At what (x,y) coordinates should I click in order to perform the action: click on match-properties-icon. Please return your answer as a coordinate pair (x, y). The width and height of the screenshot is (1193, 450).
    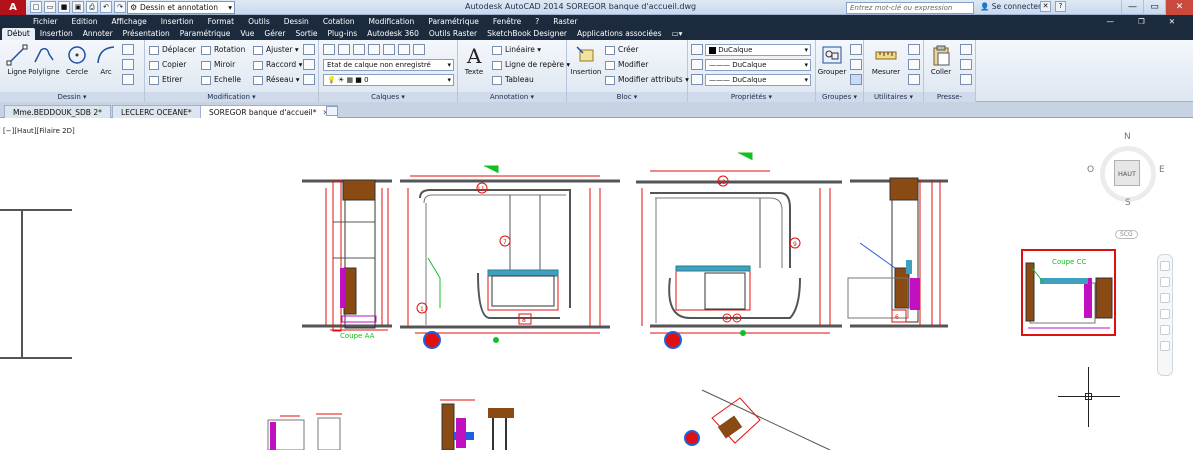
    Looking at the image, I should click on (697, 49).